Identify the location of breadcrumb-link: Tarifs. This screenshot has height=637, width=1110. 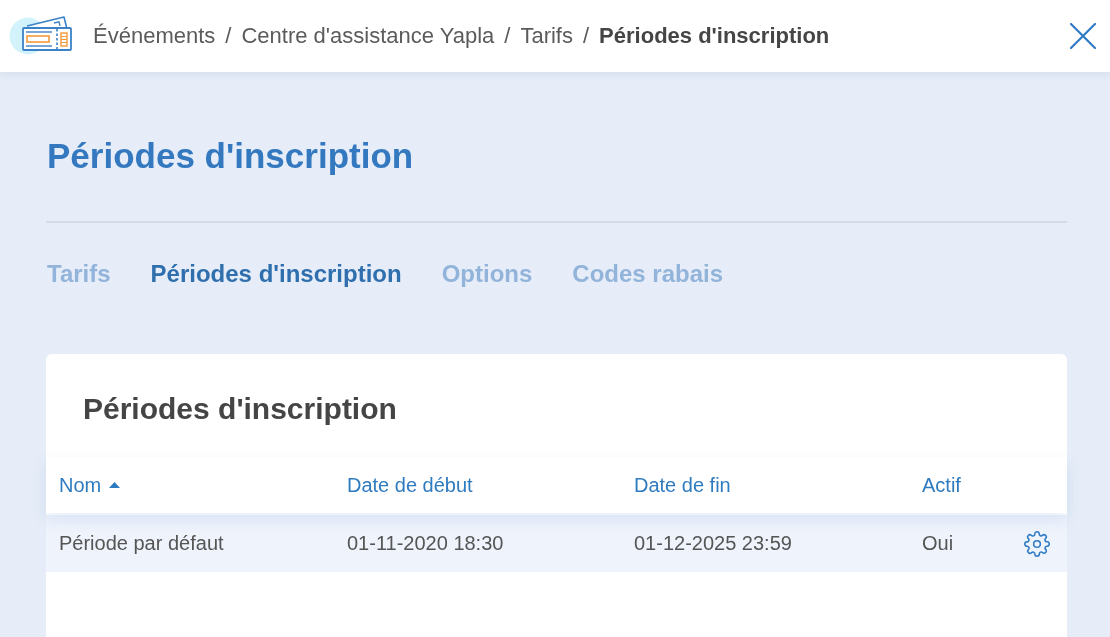
(546, 36).